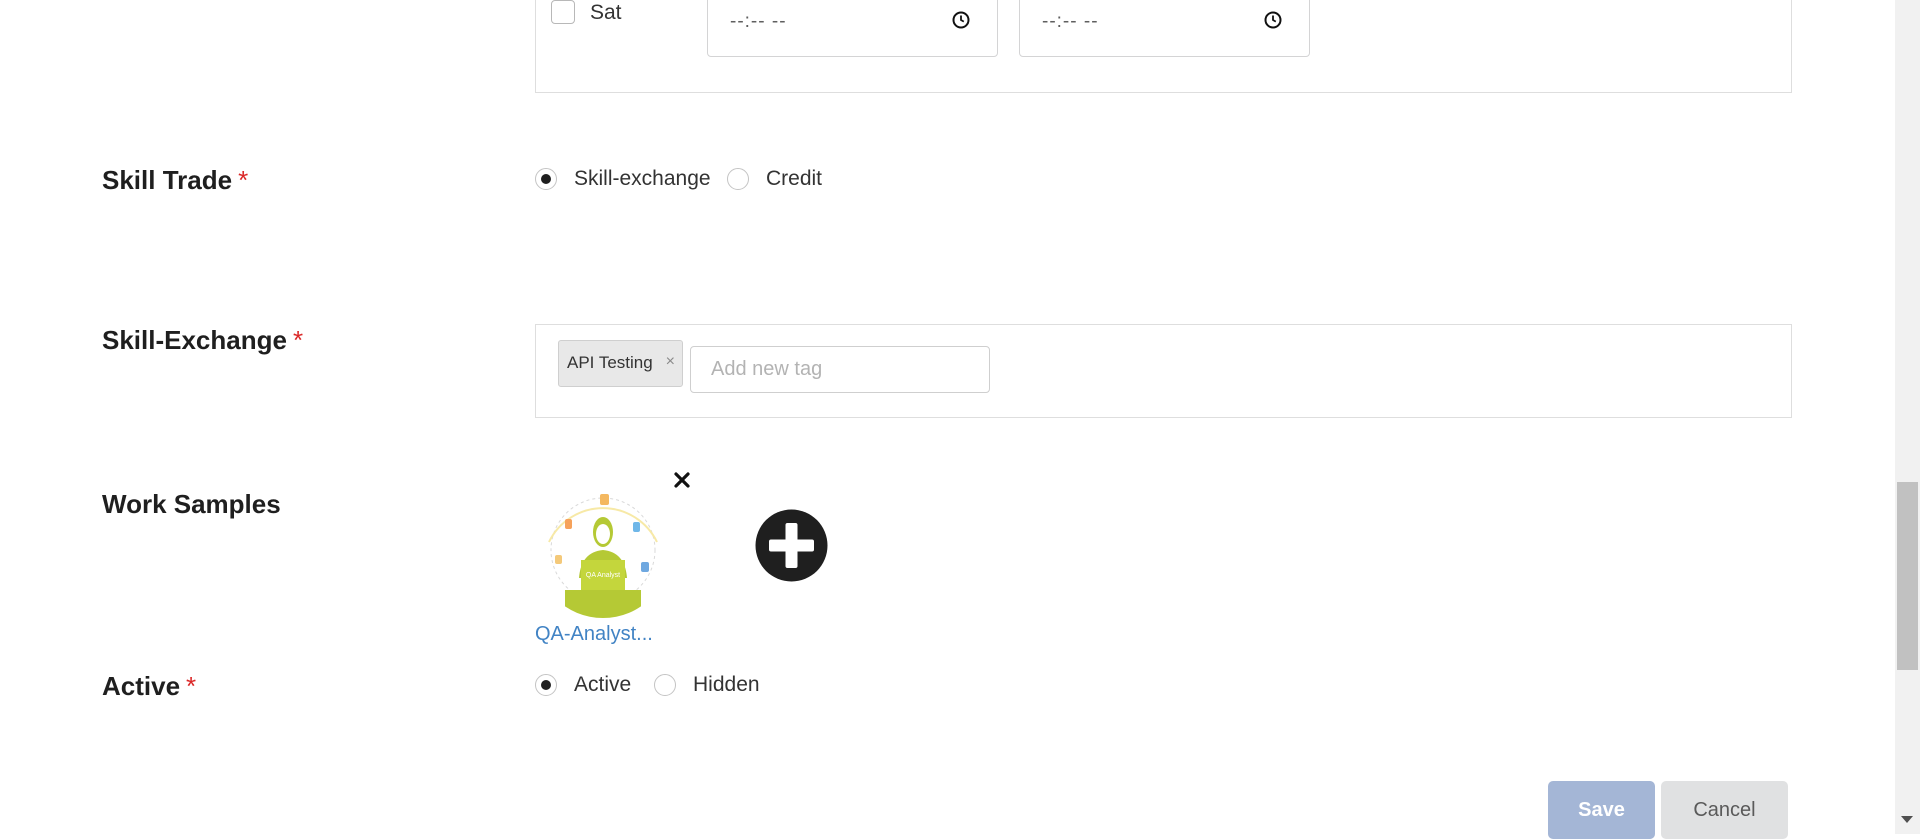 The width and height of the screenshot is (1920, 839). I want to click on radio-active-label: Active, so click(602, 685).